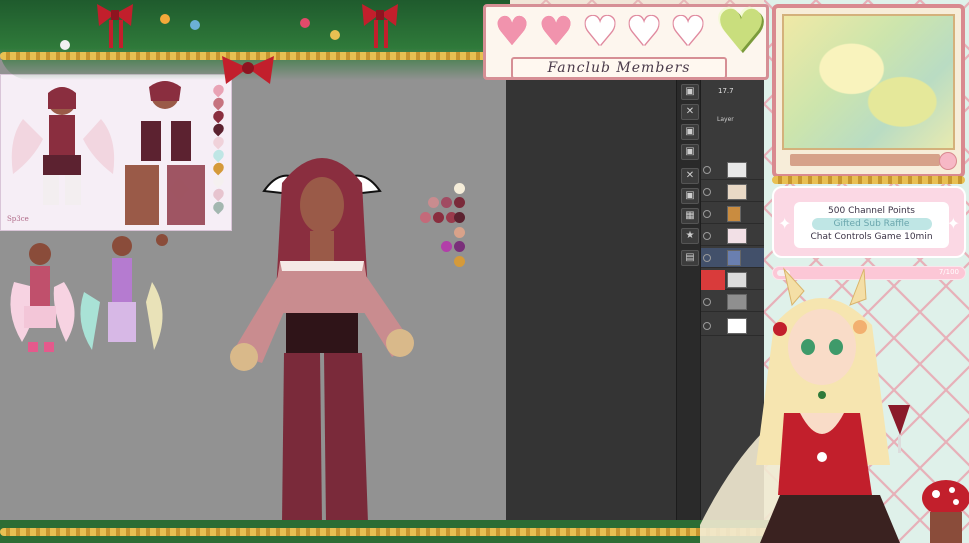 The width and height of the screenshot is (969, 543). I want to click on reference-details, so click(165, 153).